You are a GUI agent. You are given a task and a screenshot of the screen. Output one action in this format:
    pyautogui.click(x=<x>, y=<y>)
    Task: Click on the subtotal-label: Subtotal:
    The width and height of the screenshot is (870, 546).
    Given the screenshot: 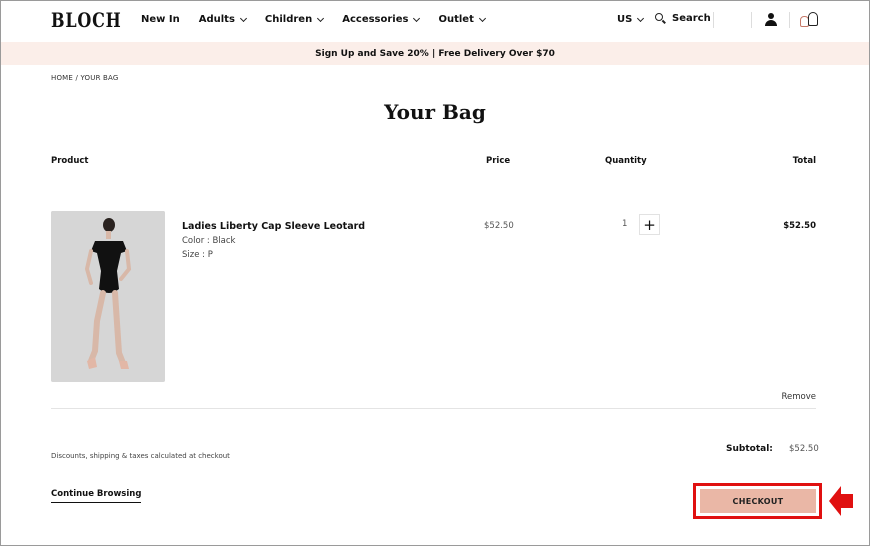 What is the action you would take?
    pyautogui.click(x=749, y=449)
    